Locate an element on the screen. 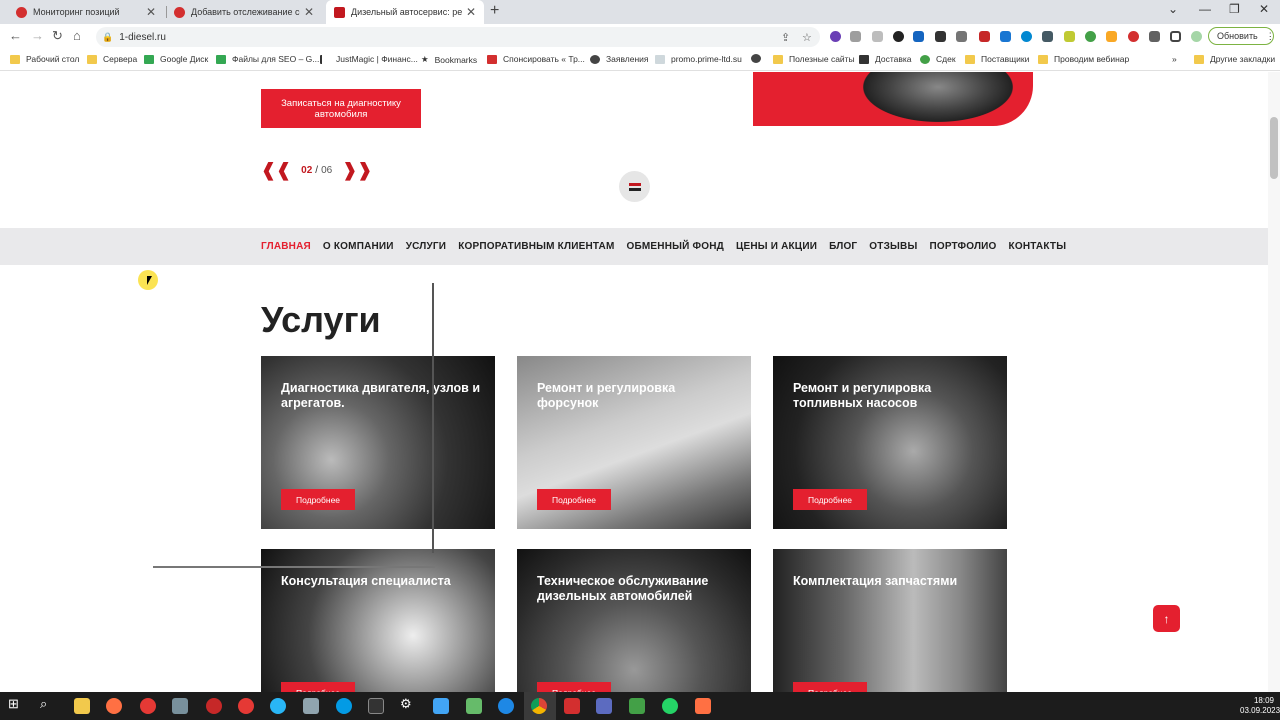  close-window-icon: ✕ is located at coordinates (1264, 9).